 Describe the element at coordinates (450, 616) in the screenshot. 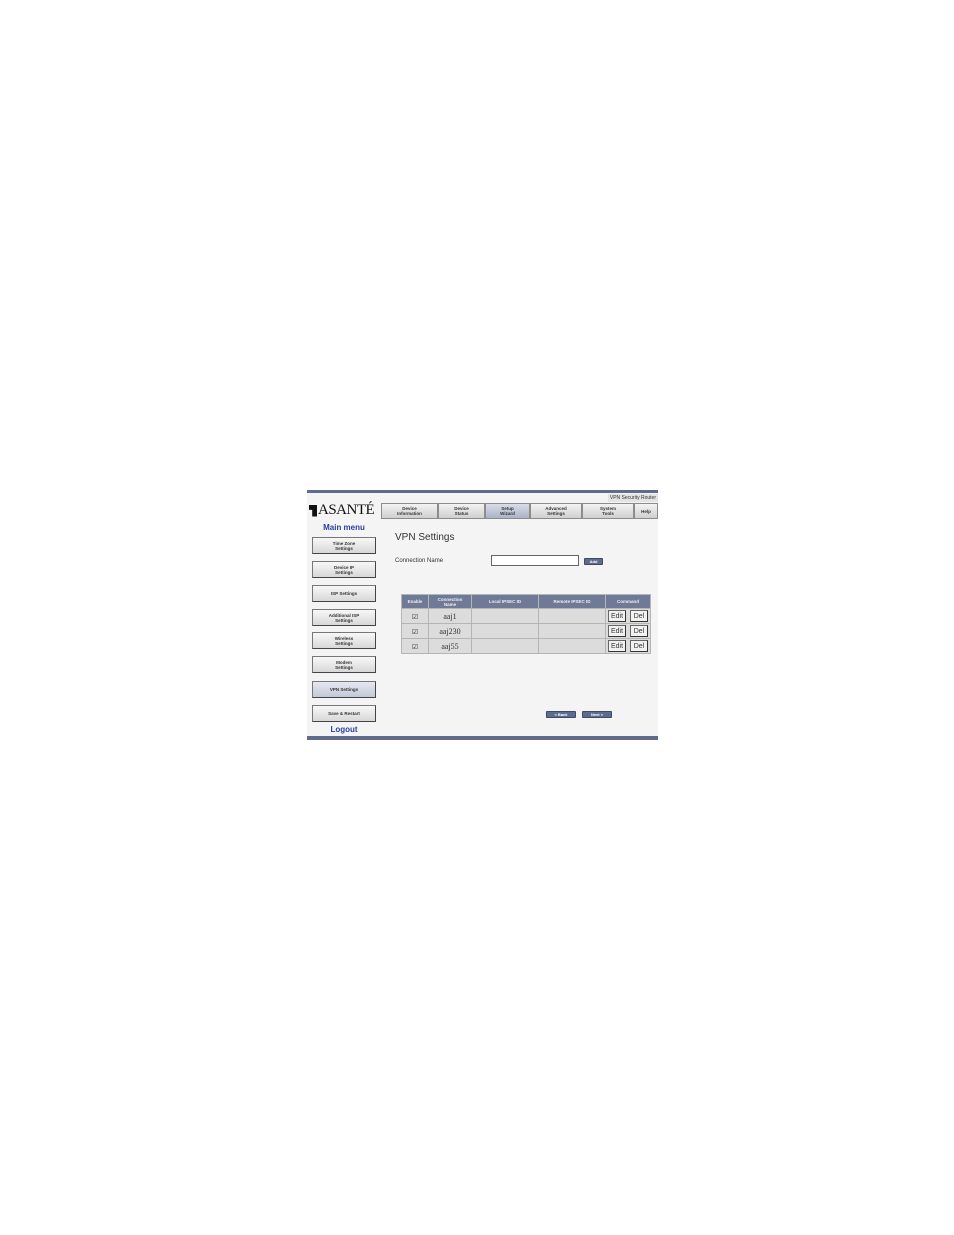

I see `connection-name-cell: aaj1` at that location.